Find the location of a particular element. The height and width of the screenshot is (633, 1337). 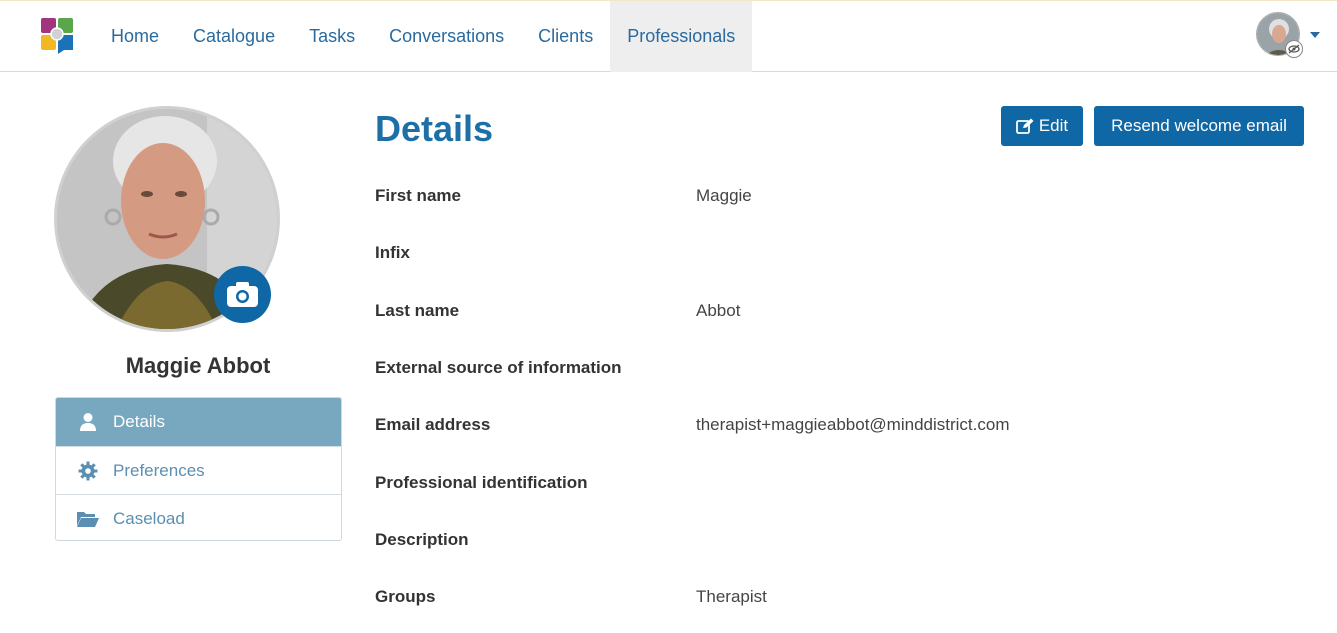

camera-icon is located at coordinates (242, 294).